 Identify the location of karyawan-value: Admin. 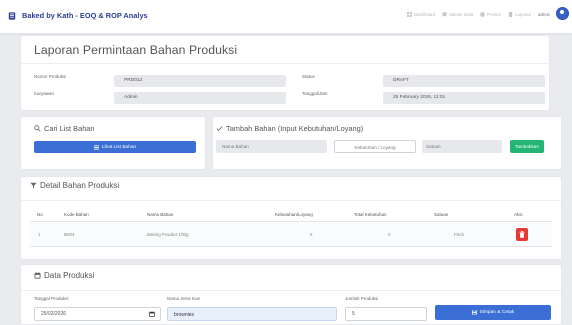
(200, 98).